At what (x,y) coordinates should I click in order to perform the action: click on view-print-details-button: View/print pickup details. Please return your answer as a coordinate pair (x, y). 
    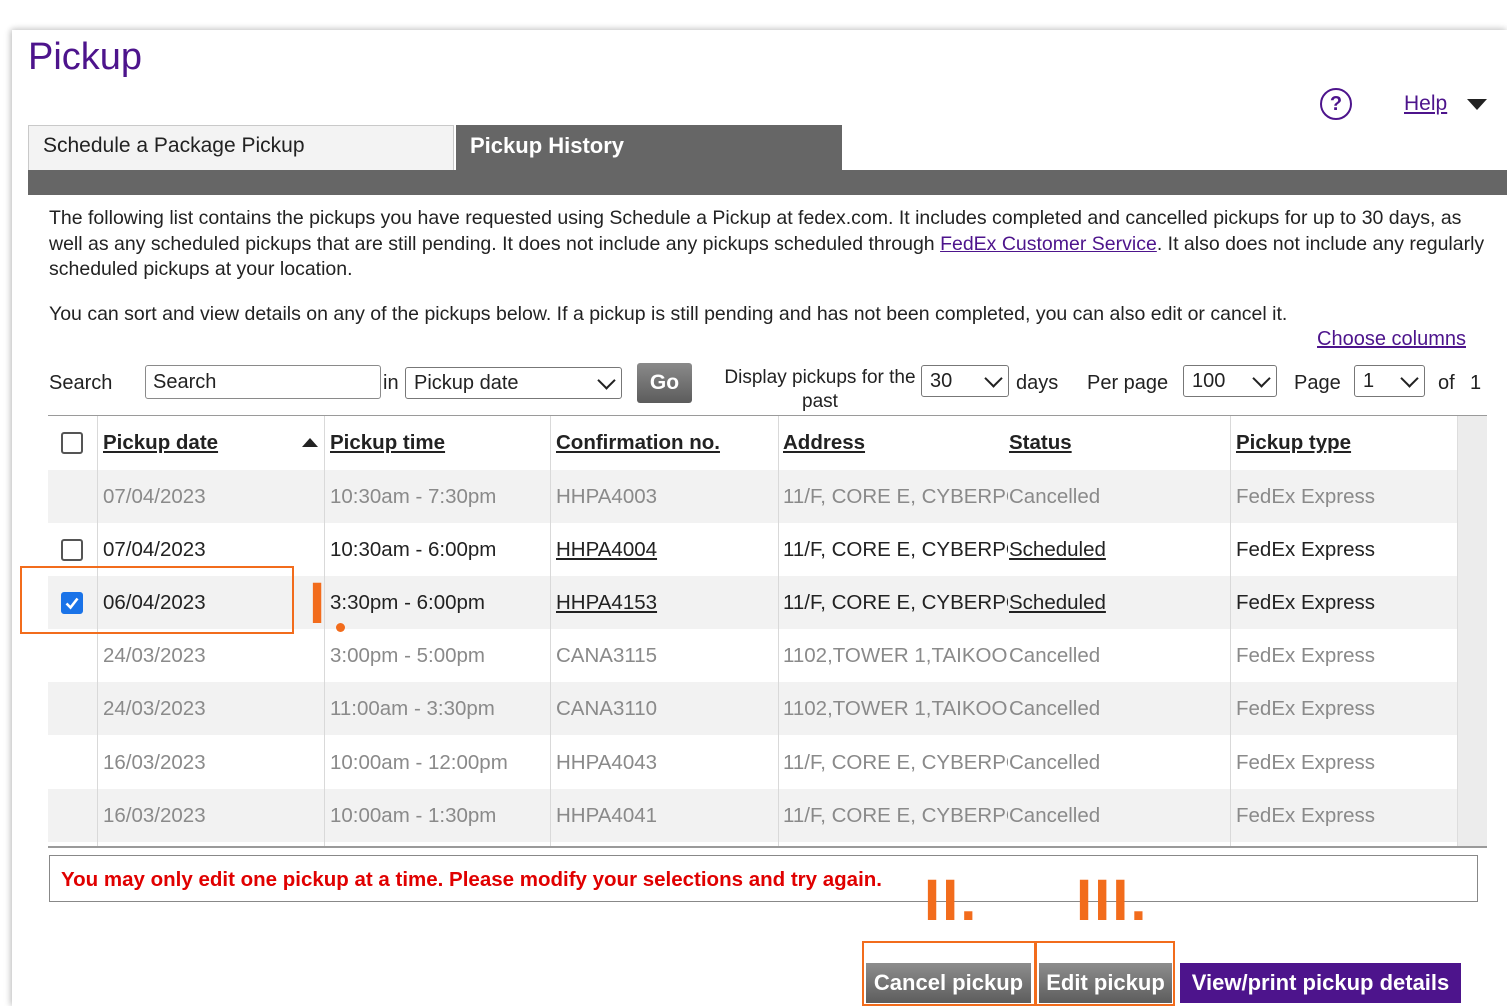
    Looking at the image, I should click on (1320, 983).